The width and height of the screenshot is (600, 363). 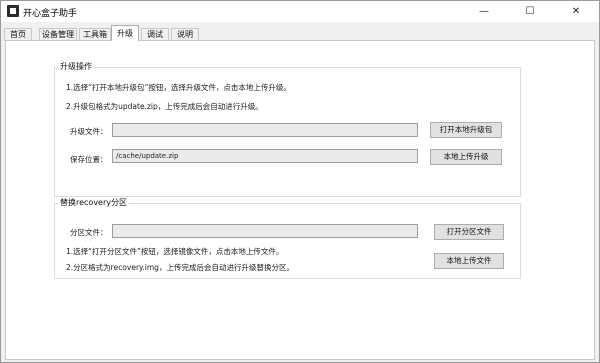 What do you see at coordinates (164, 106) in the screenshot?
I see `upgrade-instruction-2: 2.升级包格式为update.zip，上传完成后会自动进行升级。` at bounding box center [164, 106].